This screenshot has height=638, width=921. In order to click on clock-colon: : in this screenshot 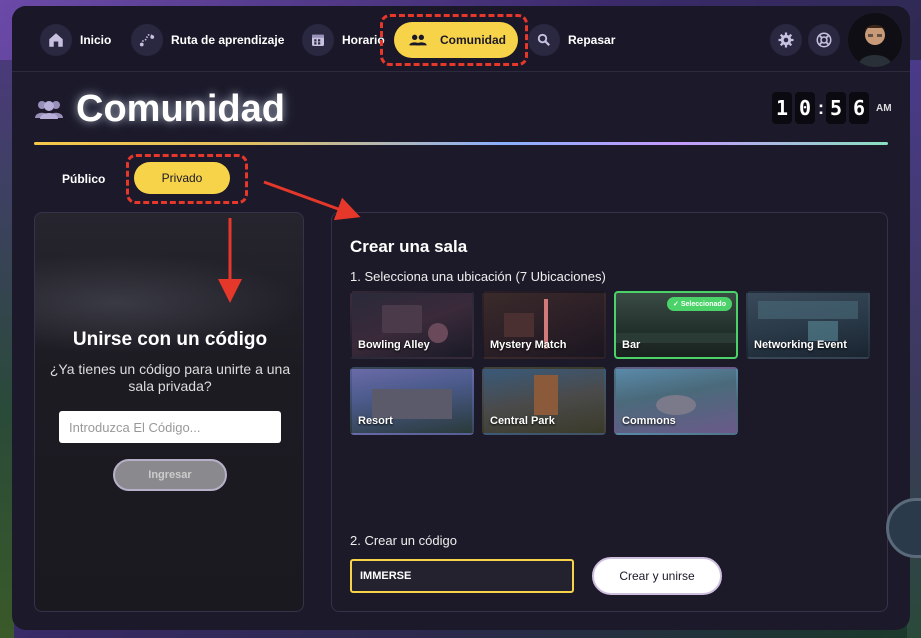, I will do `click(821, 107)`.